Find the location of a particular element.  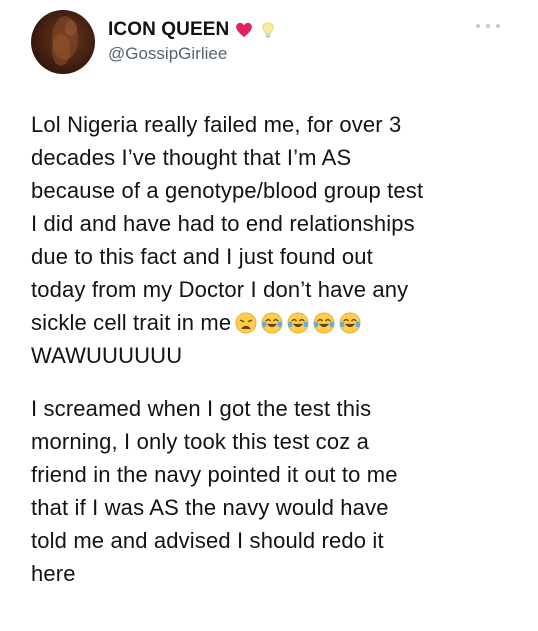

tweet-line: told me and advised I should redo it is located at coordinates (207, 540).